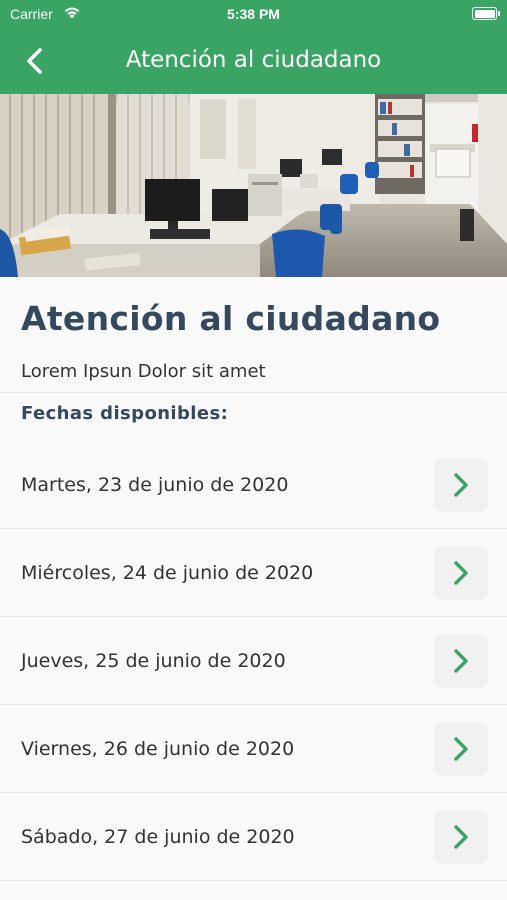 The width and height of the screenshot is (507, 900). What do you see at coordinates (158, 749) in the screenshot?
I see `date-label: Viernes, 26 de junio de 2020` at bounding box center [158, 749].